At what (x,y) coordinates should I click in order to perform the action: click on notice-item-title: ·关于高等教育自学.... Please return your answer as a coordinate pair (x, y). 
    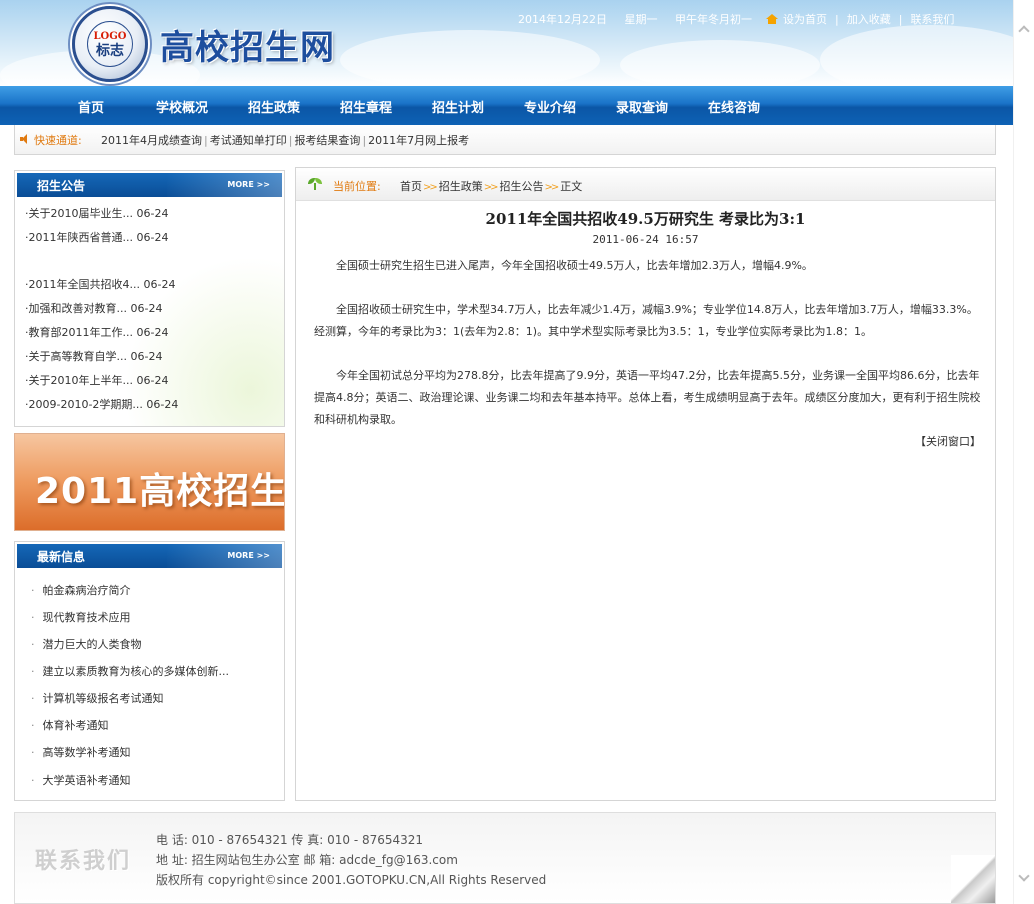
    Looking at the image, I should click on (76, 356).